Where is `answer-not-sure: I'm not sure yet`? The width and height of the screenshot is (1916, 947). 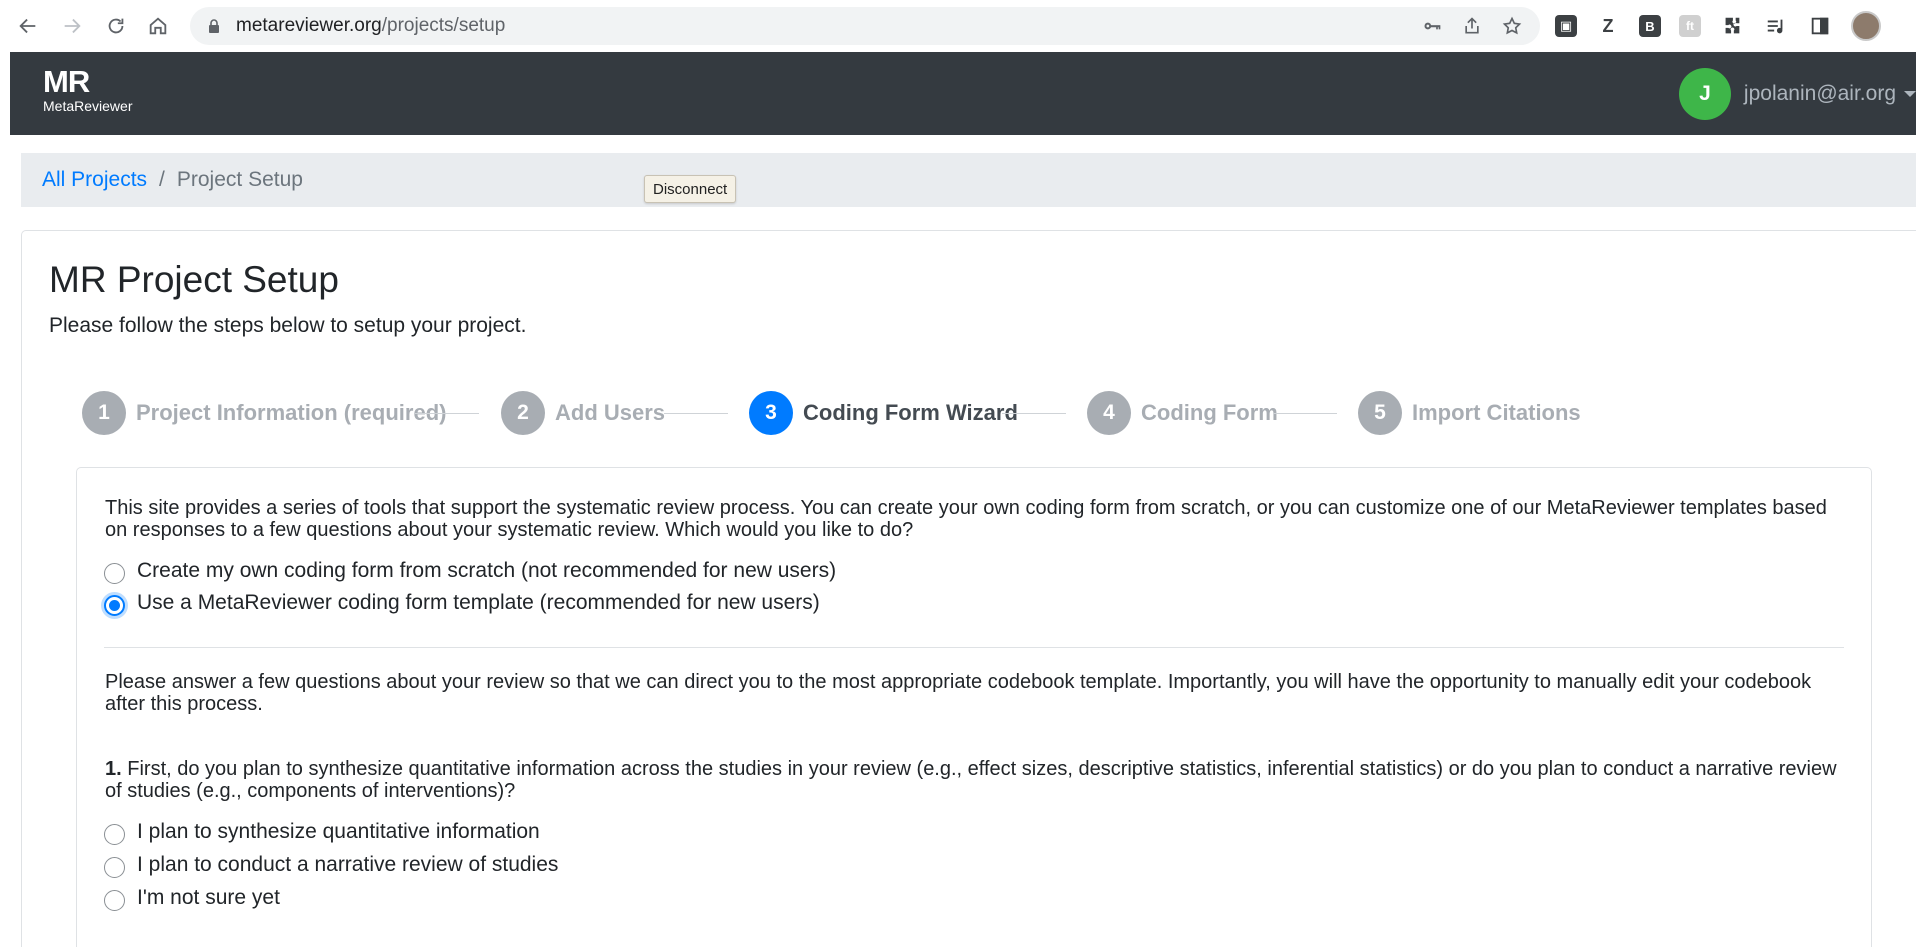
answer-not-sure: I'm not sure yet is located at coordinates (192, 898).